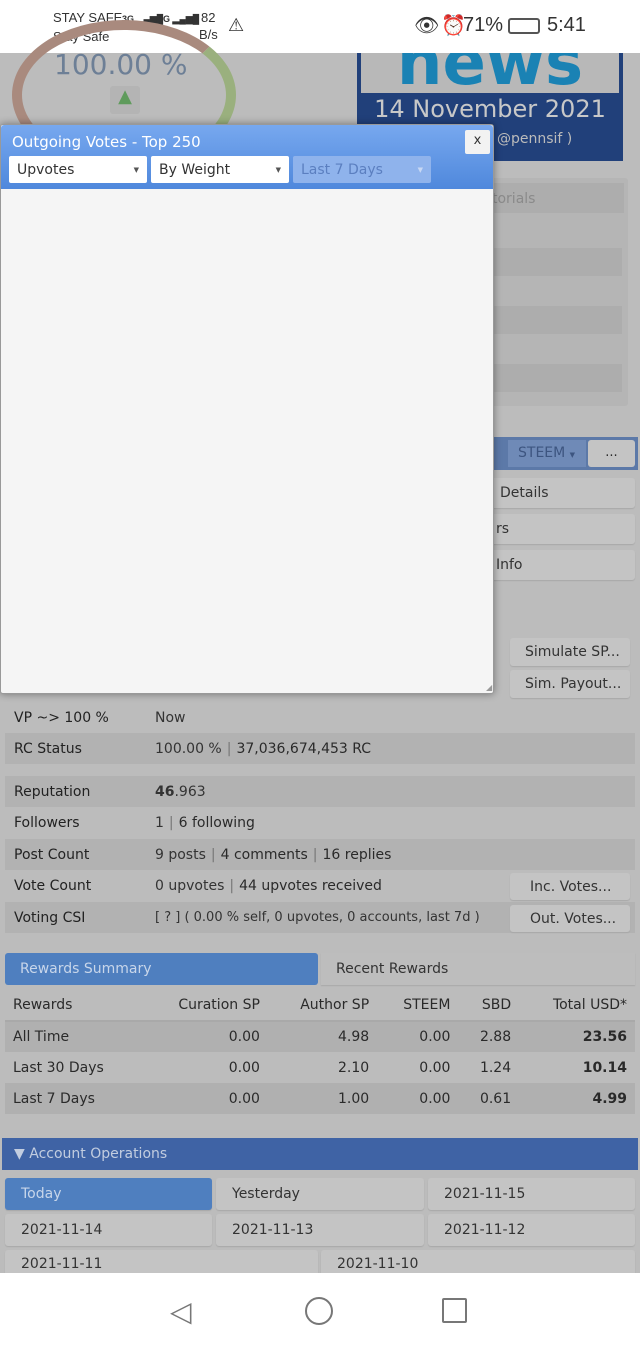 This screenshot has height=1351, width=640. I want to click on back-icon: ◁, so click(181, 1311).